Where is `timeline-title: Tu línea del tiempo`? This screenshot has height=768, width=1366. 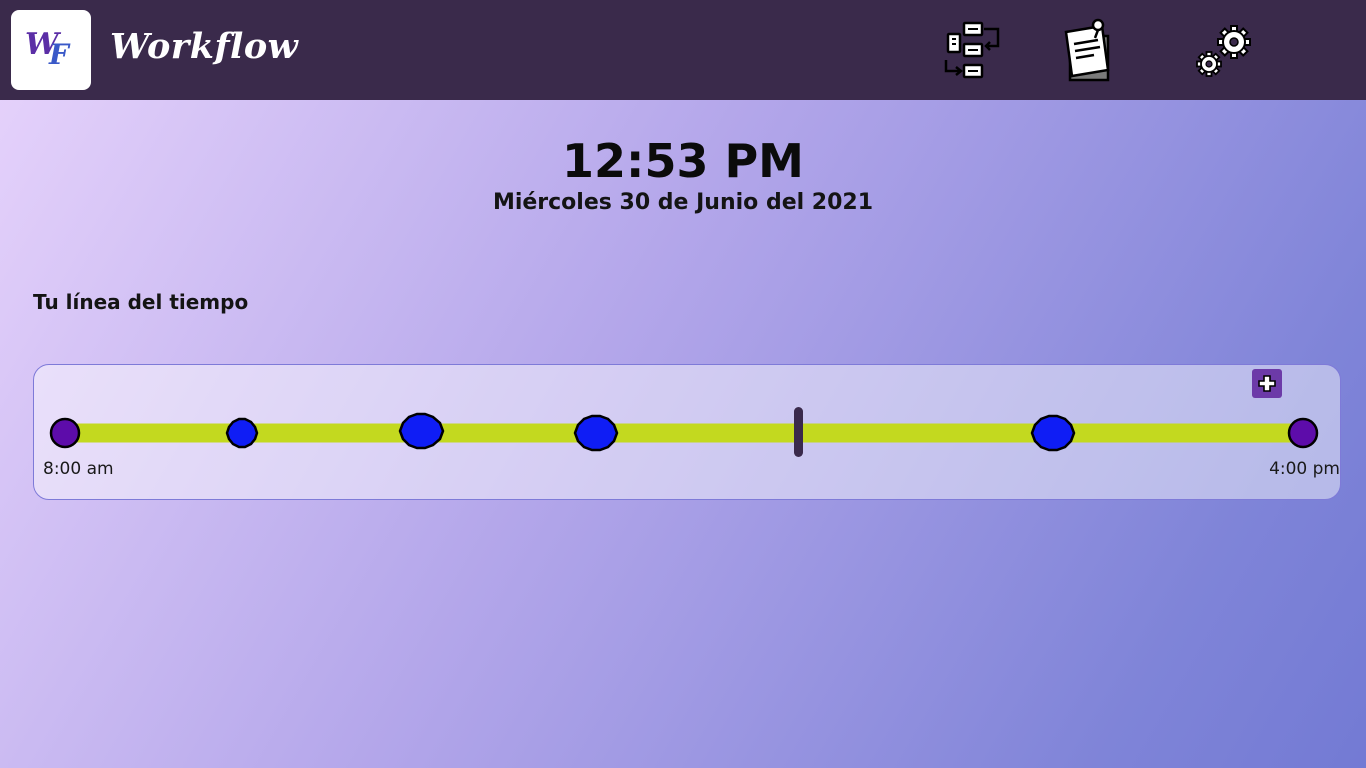 timeline-title: Tu línea del tiempo is located at coordinates (141, 302).